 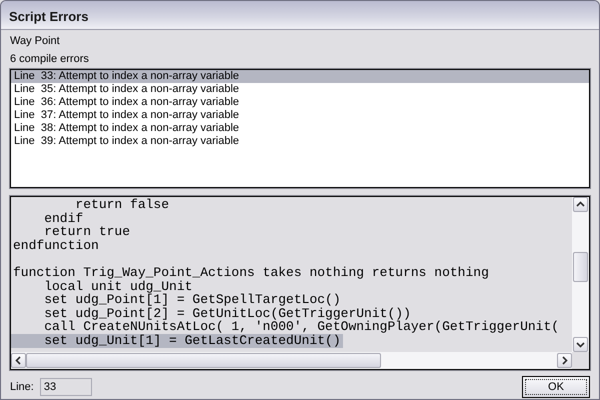 What do you see at coordinates (300, 102) in the screenshot?
I see `error-list-item: Line 36: Attempt to index a non-array variable` at bounding box center [300, 102].